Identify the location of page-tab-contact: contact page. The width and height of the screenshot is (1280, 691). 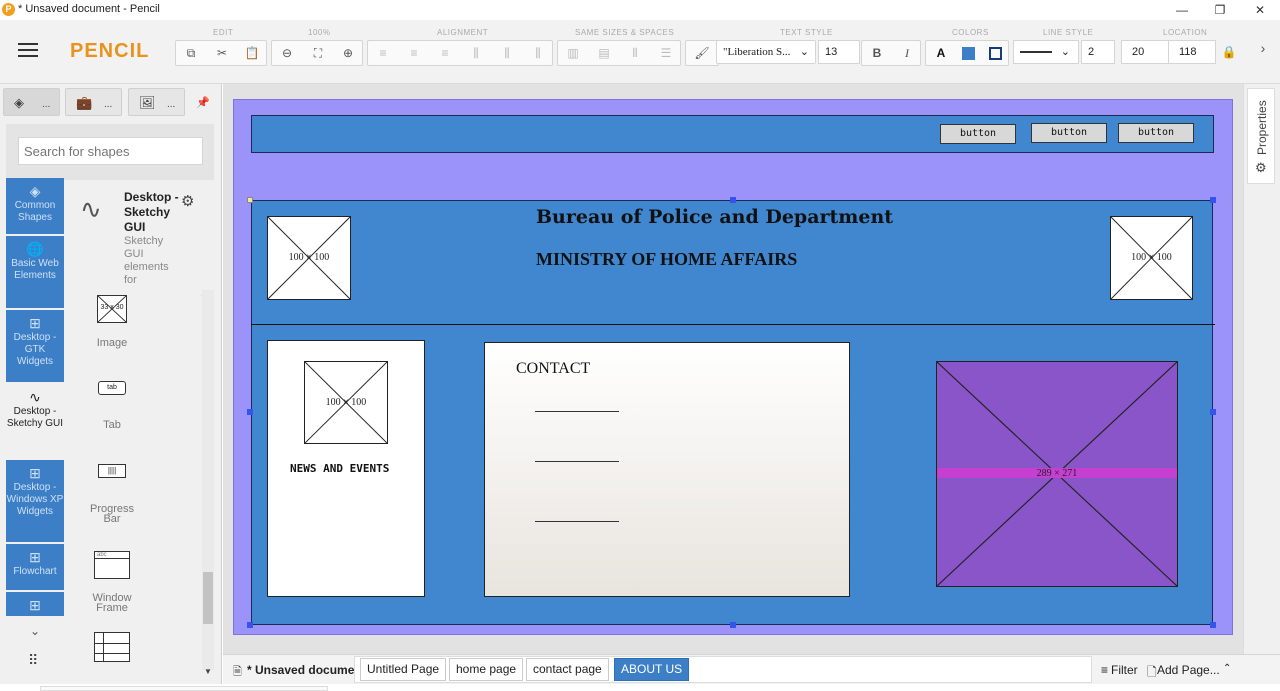
(567, 669).